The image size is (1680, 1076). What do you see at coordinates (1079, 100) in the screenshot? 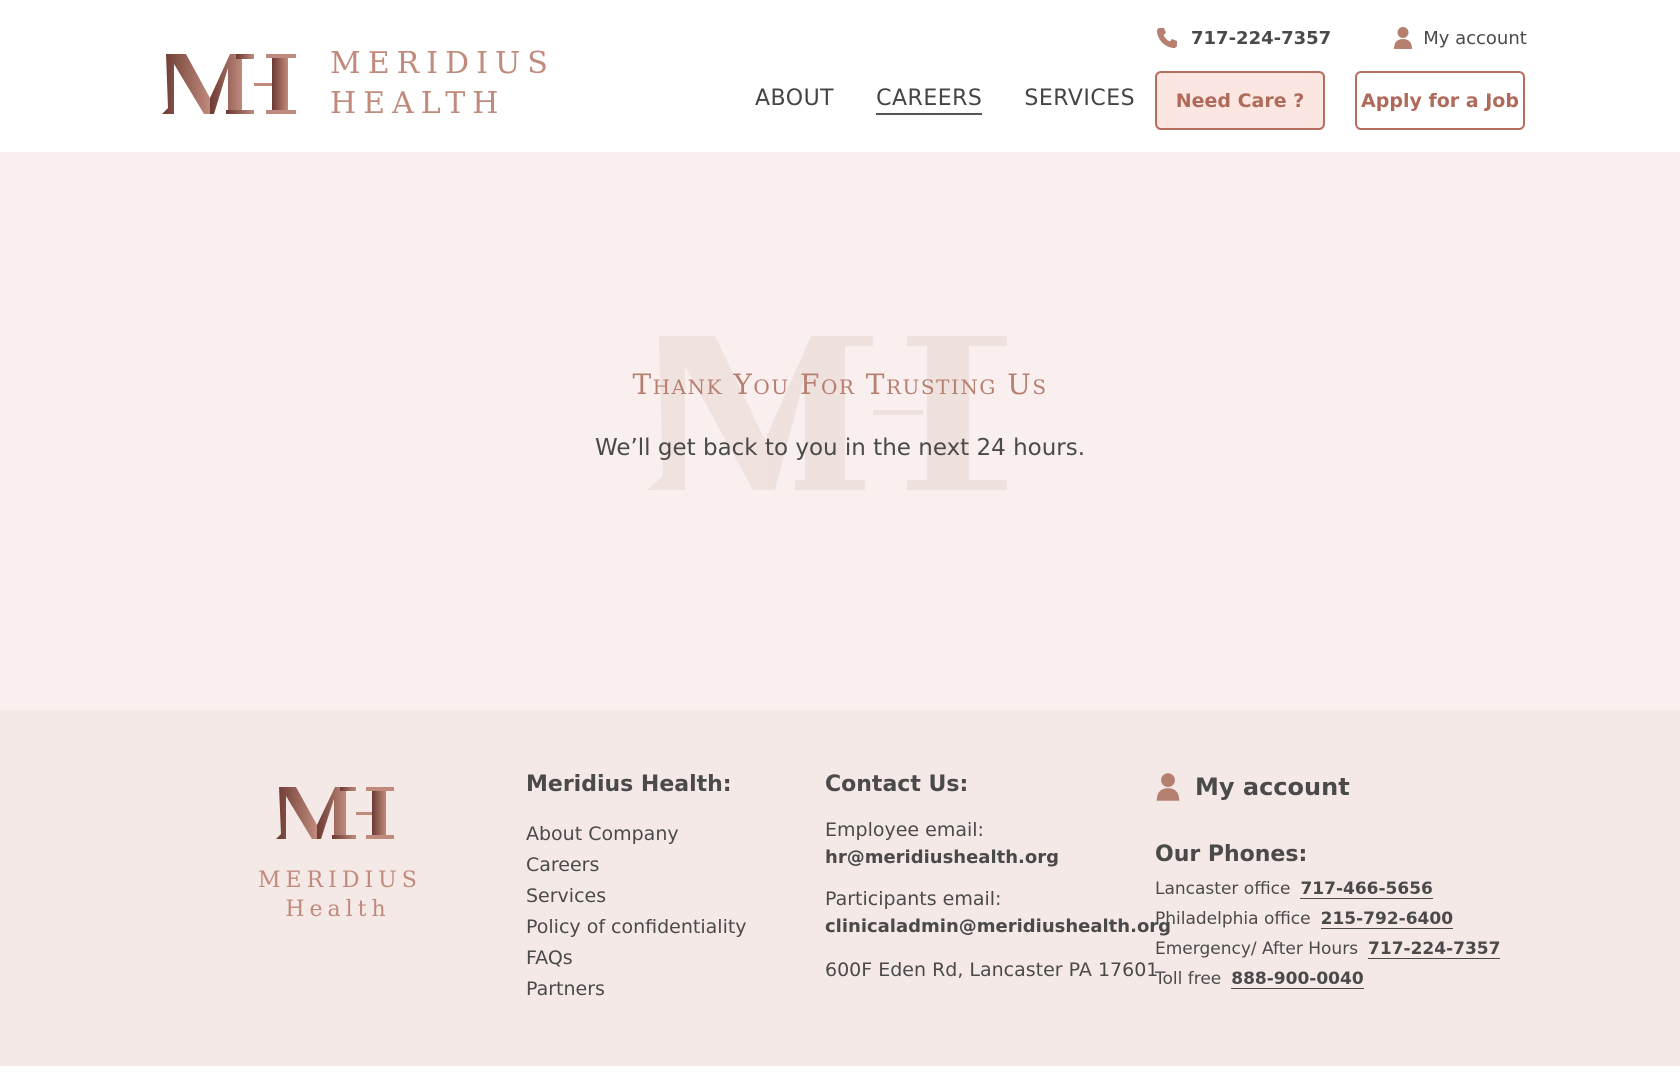
I see `nav-services: SERVICES` at bounding box center [1079, 100].